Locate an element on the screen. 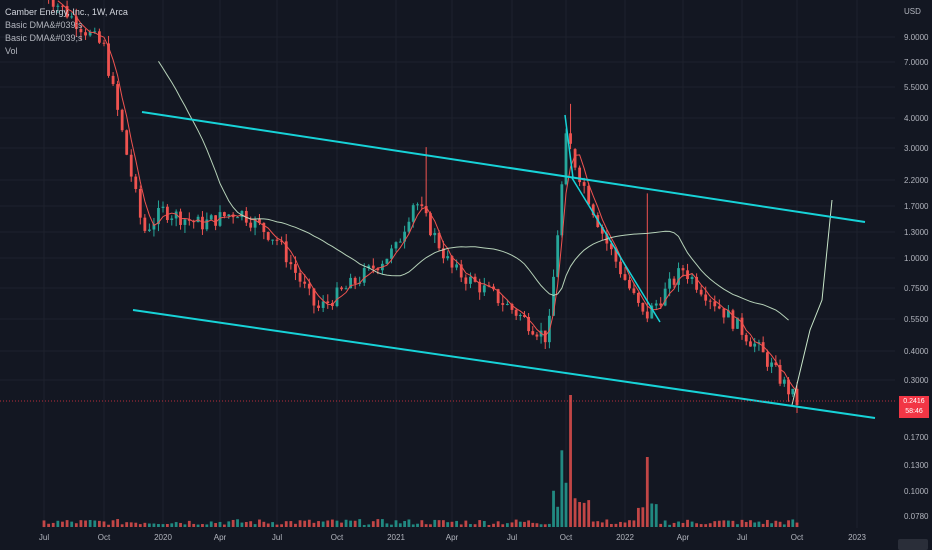 The image size is (932, 550). time-tick-label: Apr is located at coordinates (452, 537).